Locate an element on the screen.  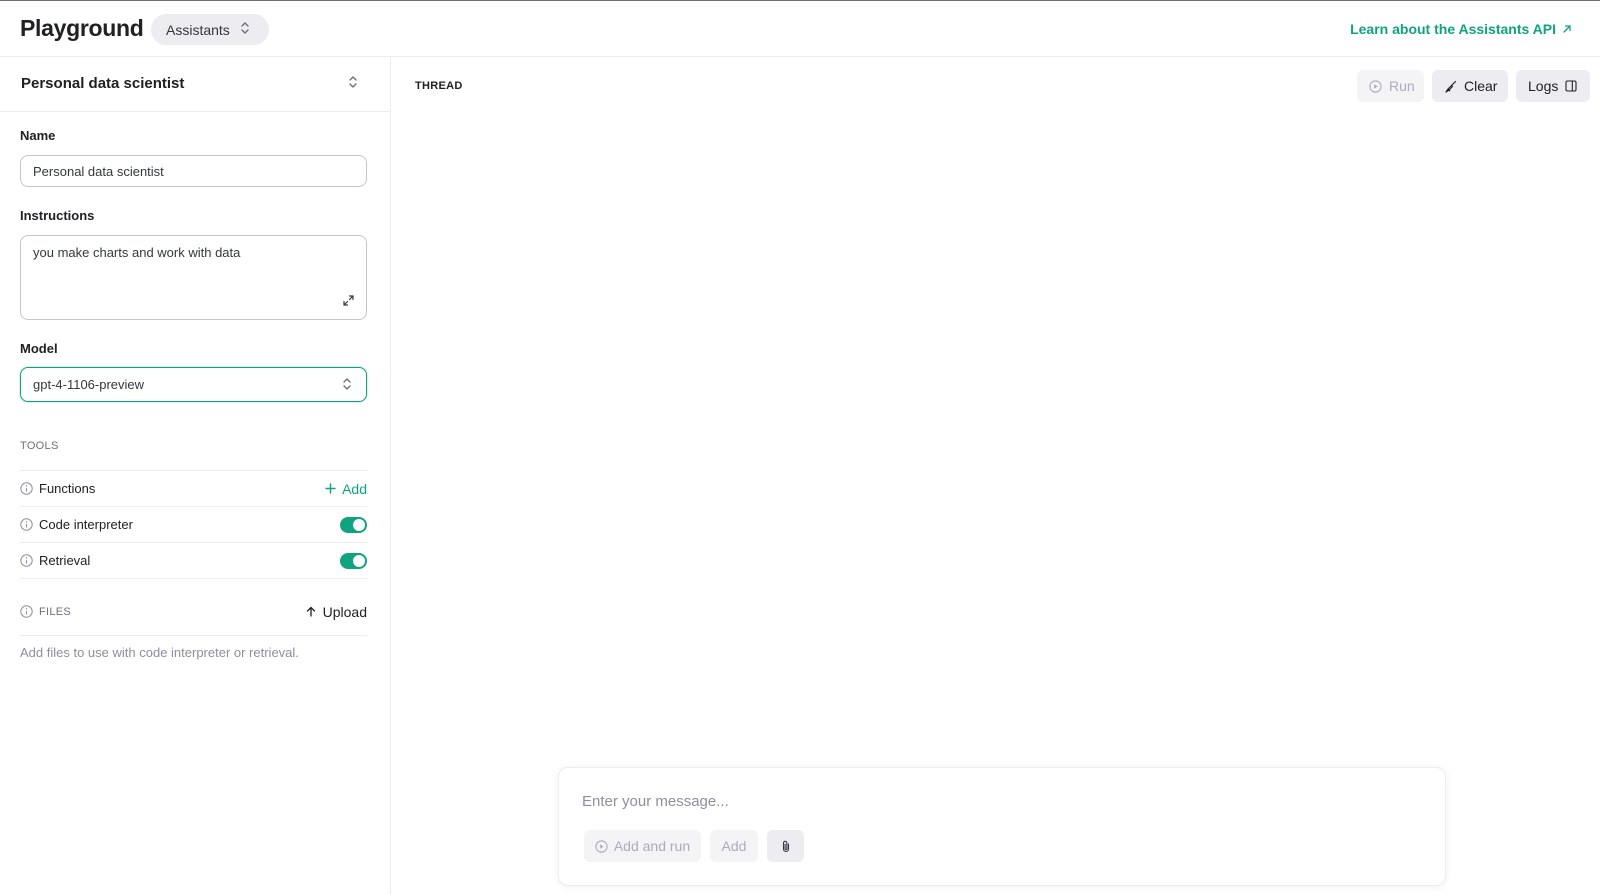
retrieval-toggle is located at coordinates (353, 560).